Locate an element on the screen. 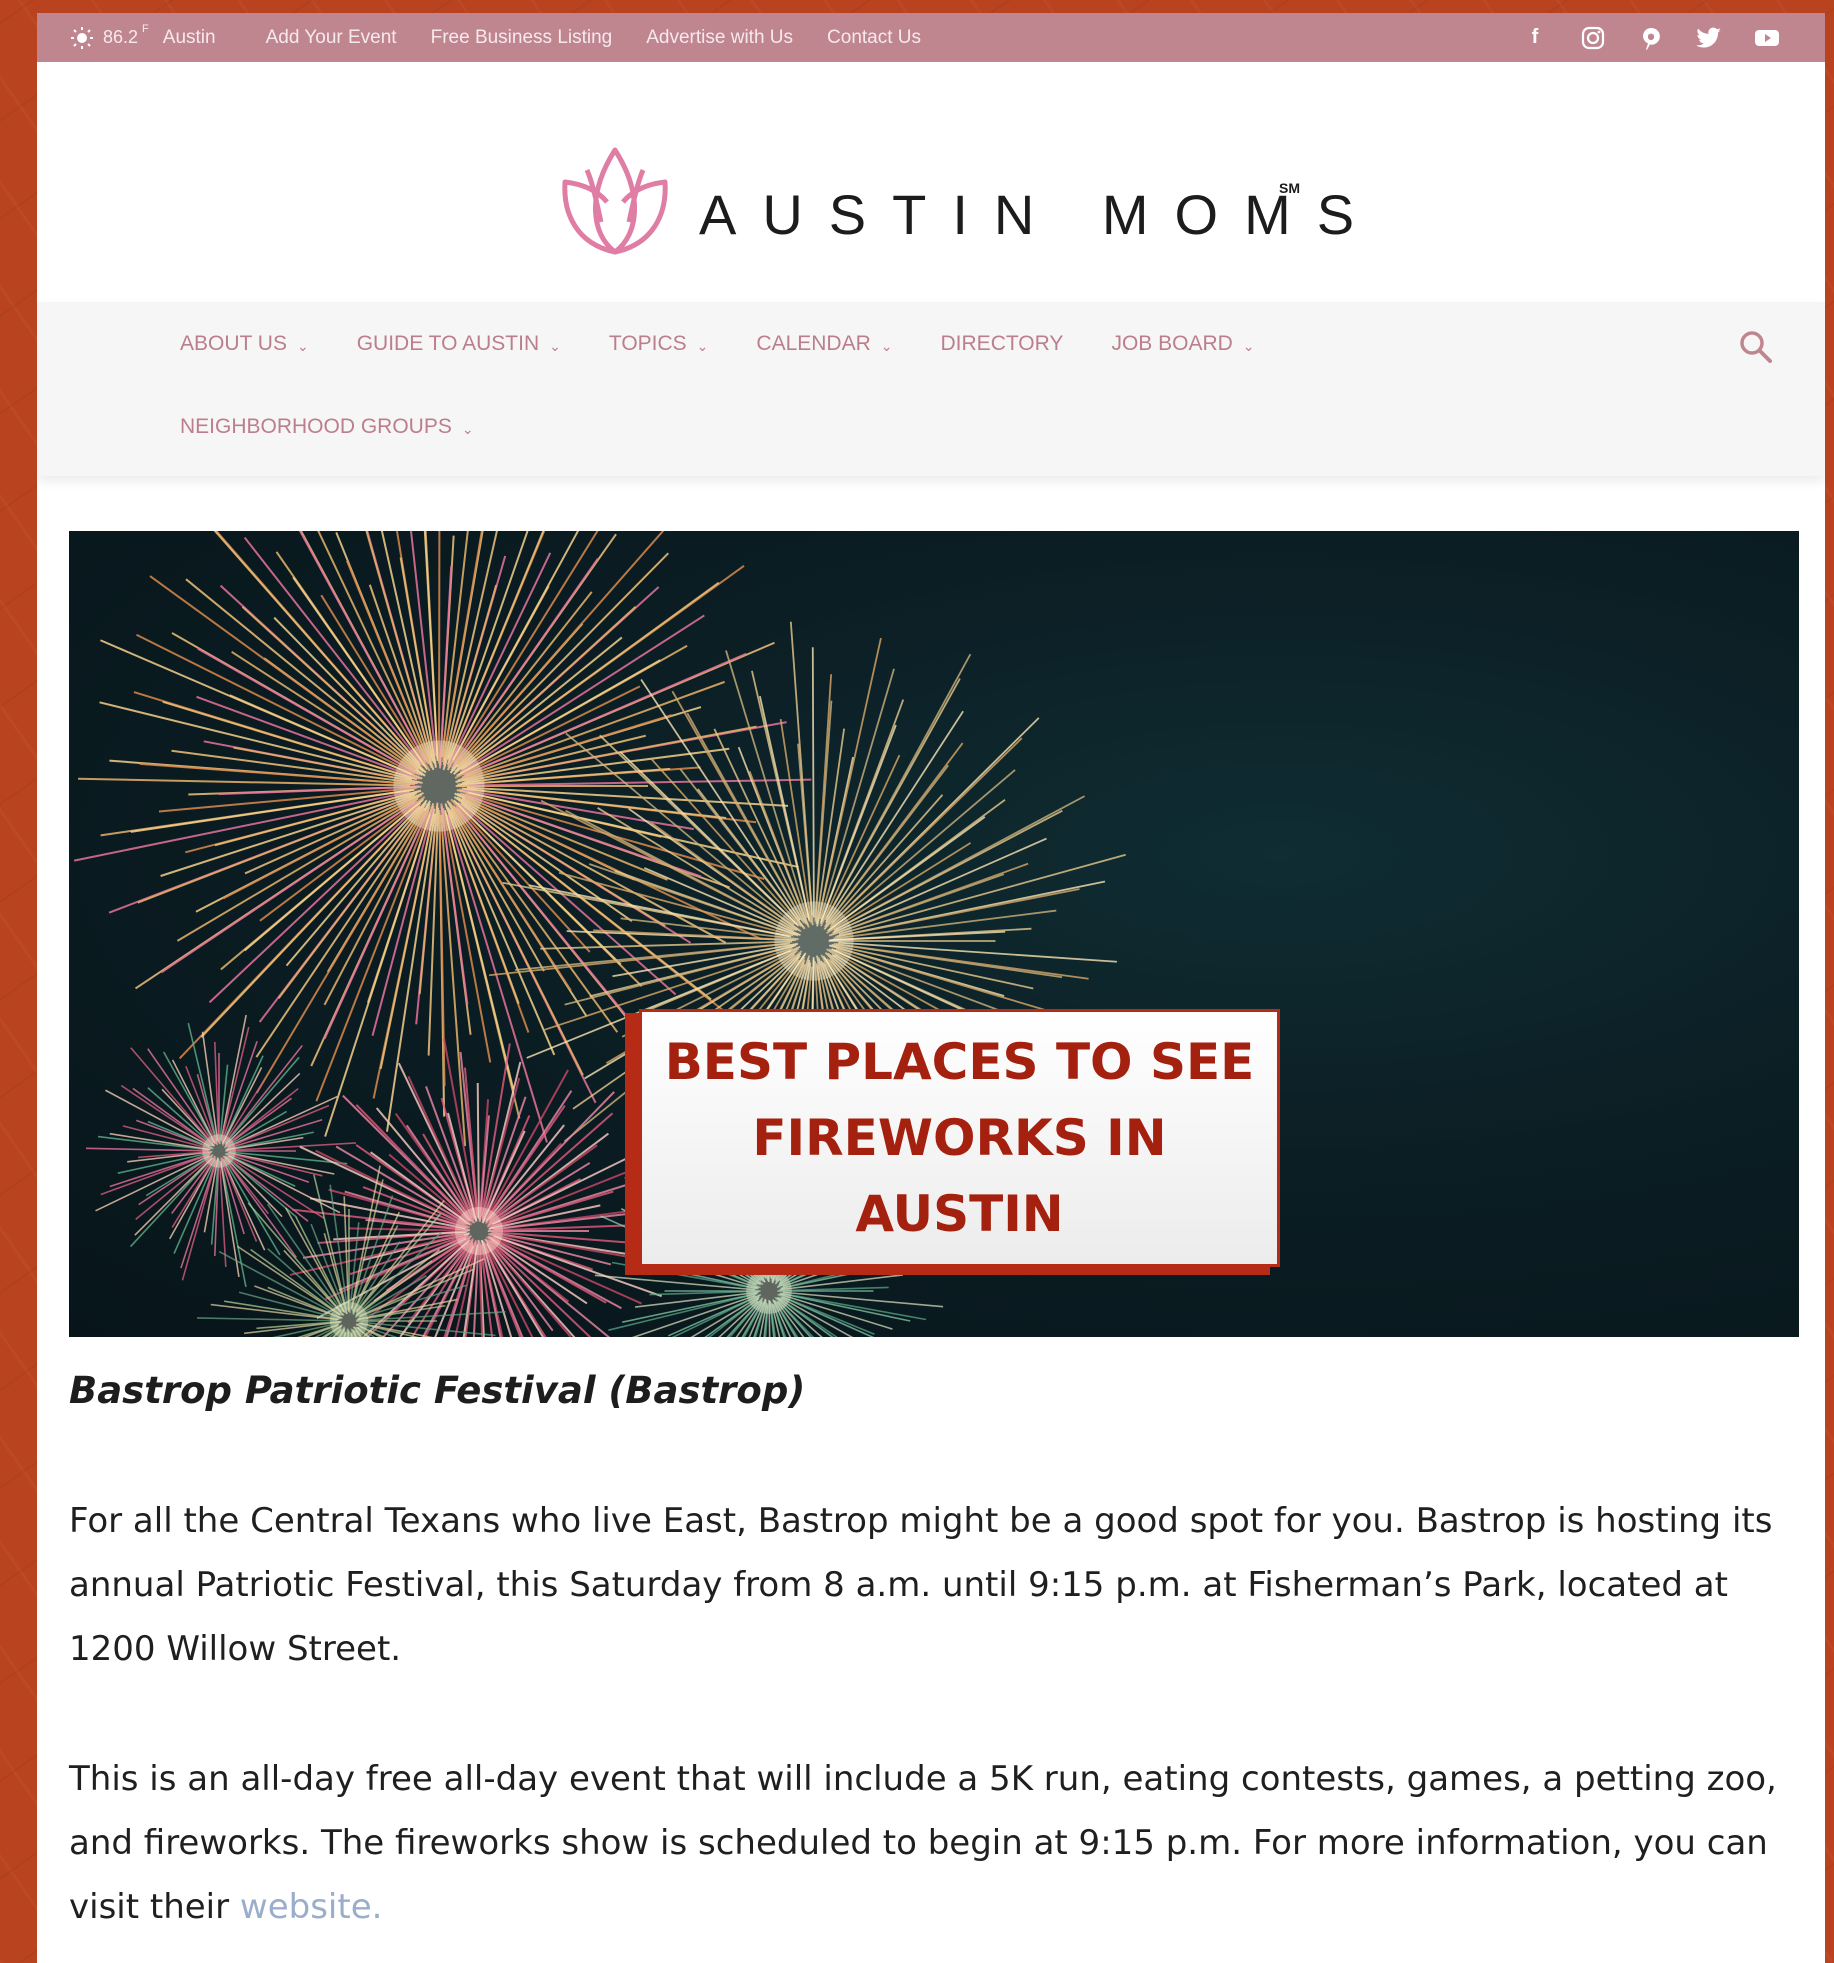  nav-item-calendar: CALENDAR ⌄ is located at coordinates (824, 344).